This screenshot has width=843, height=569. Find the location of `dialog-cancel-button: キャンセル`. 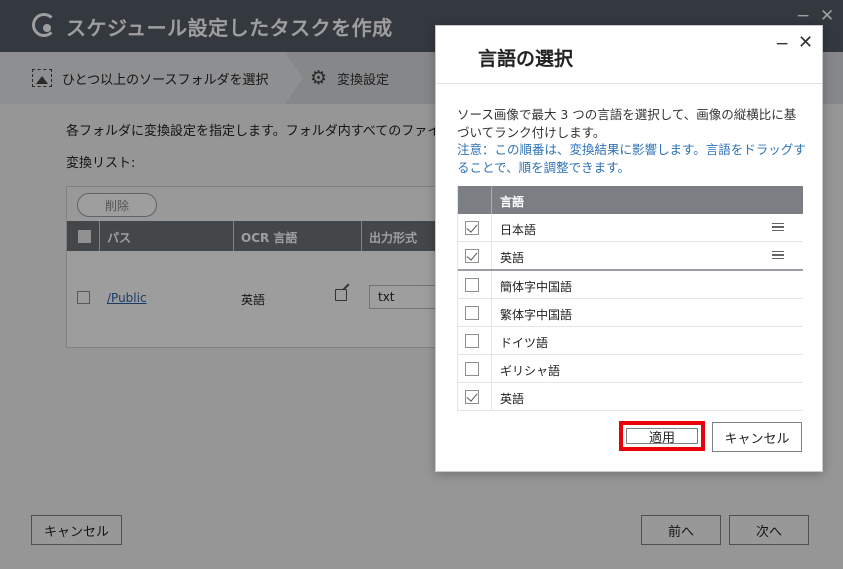

dialog-cancel-button: キャンセル is located at coordinates (757, 437).